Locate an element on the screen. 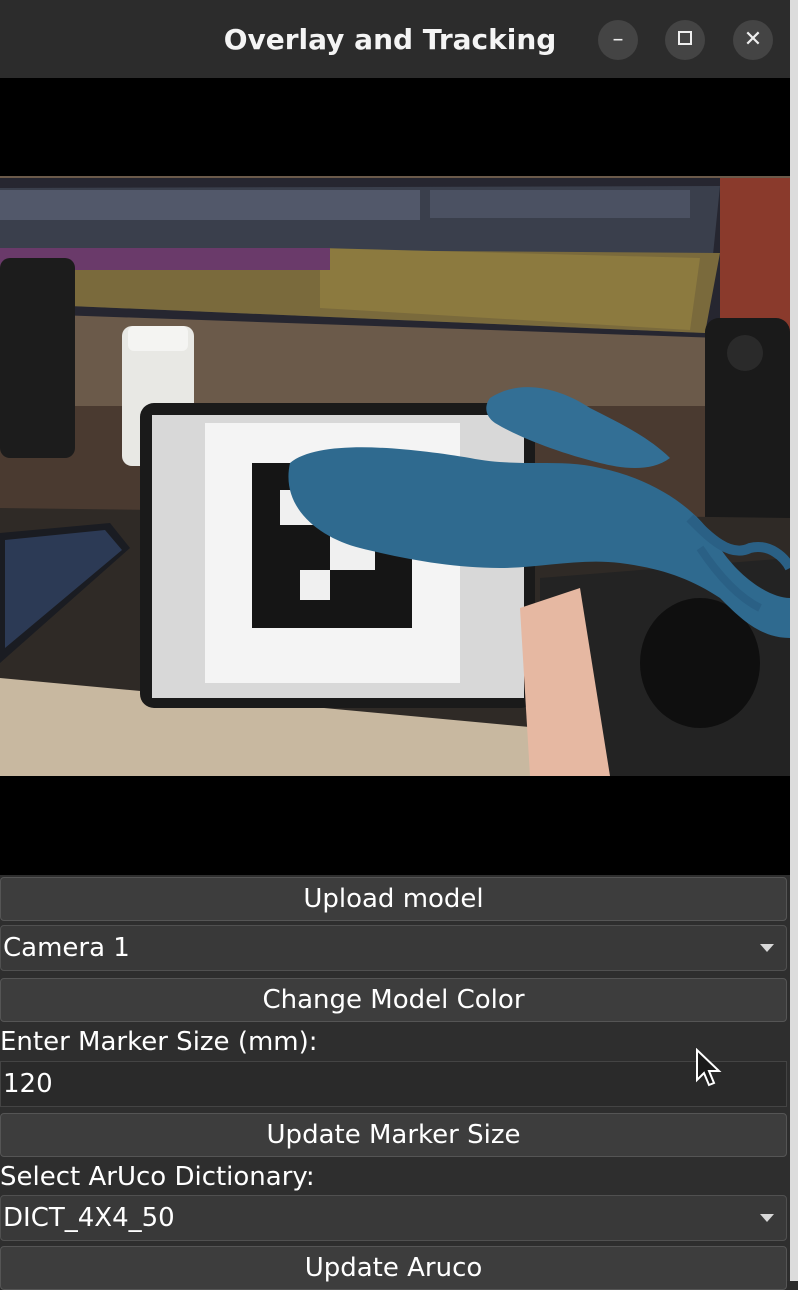 The height and width of the screenshot is (1290, 798). maximize-button is located at coordinates (685, 40).